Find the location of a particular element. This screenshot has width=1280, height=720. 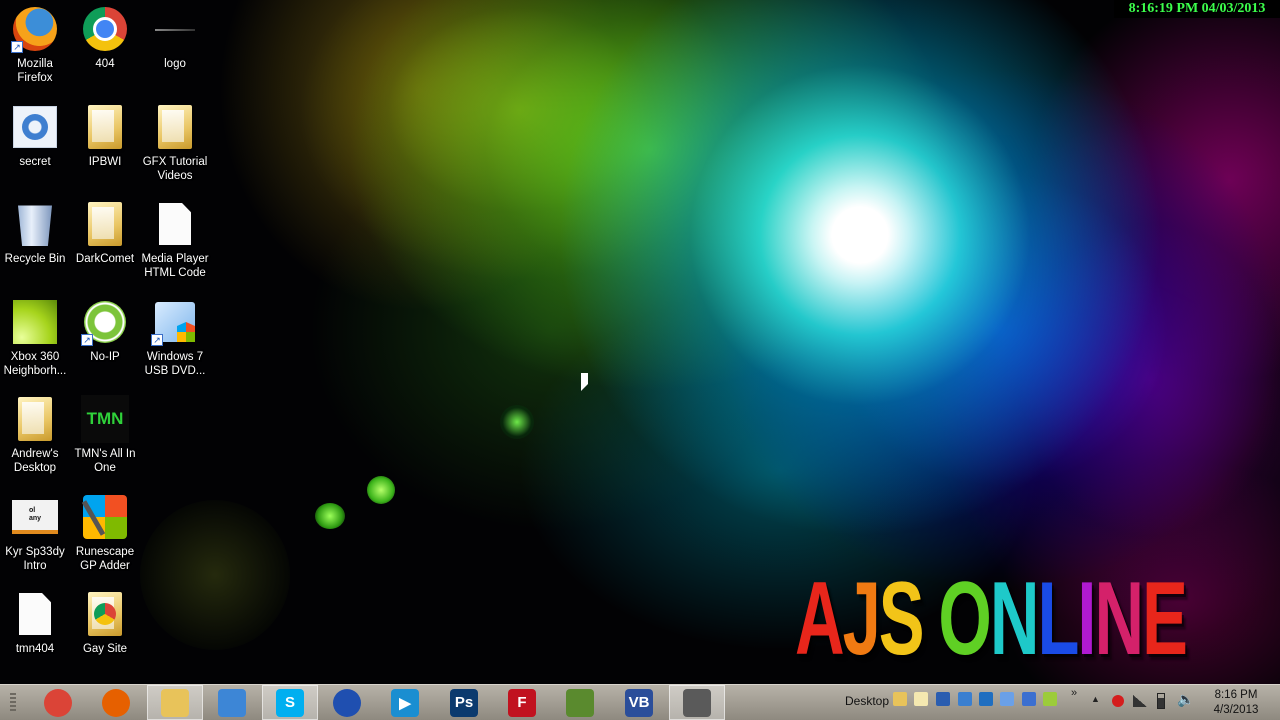

desktop-icon-label: DarkComet is located at coordinates (105, 259).